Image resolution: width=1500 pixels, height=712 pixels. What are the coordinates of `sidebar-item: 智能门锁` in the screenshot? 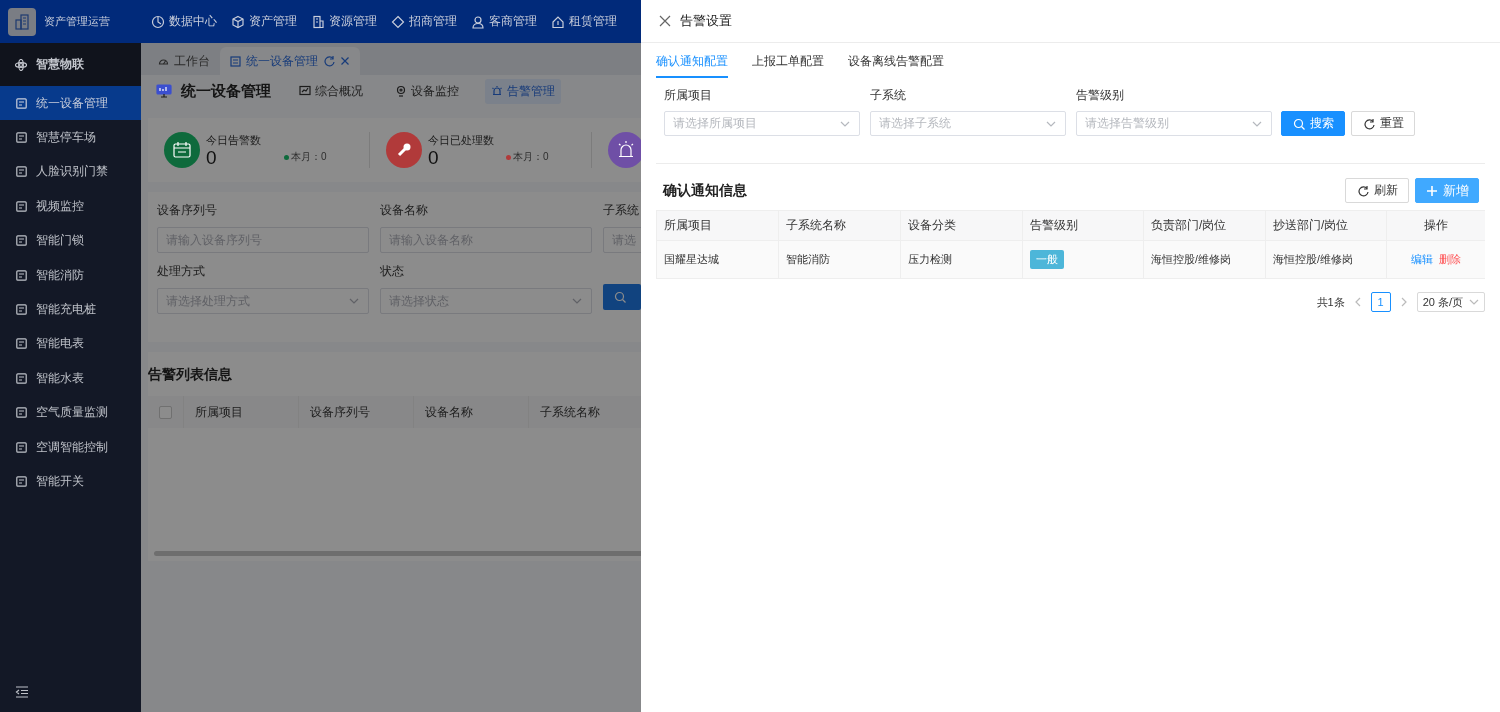 It's located at (70, 240).